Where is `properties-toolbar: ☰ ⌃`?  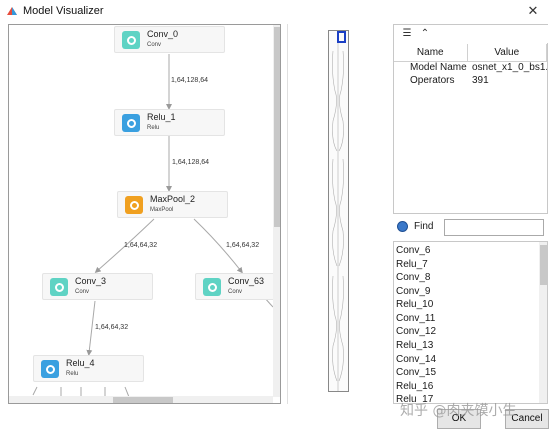 properties-toolbar: ☰ ⌃ is located at coordinates (471, 34).